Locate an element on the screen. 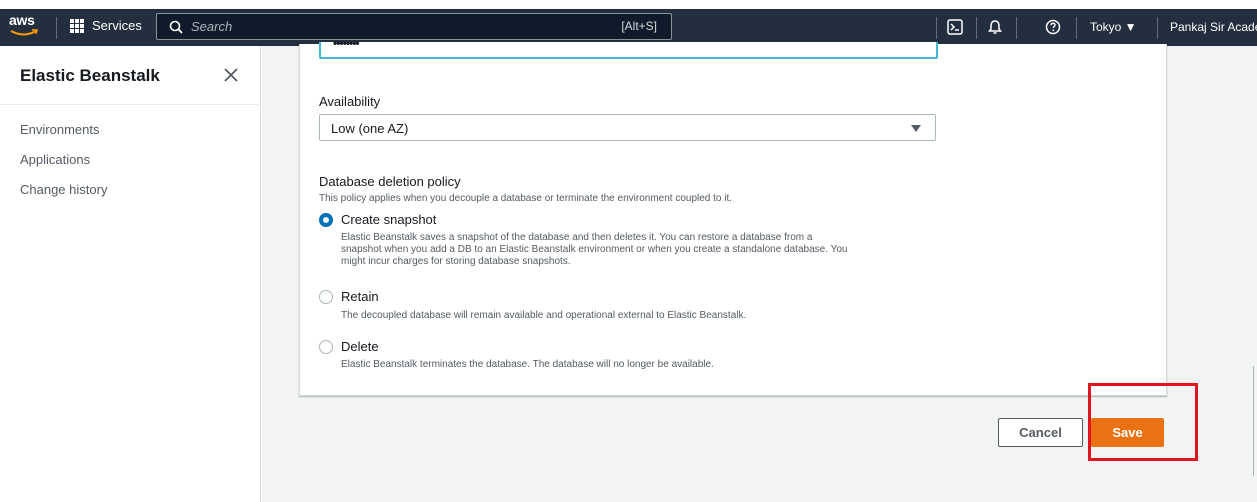 This screenshot has width=1257, height=502. delete-label: Delete is located at coordinates (360, 346).